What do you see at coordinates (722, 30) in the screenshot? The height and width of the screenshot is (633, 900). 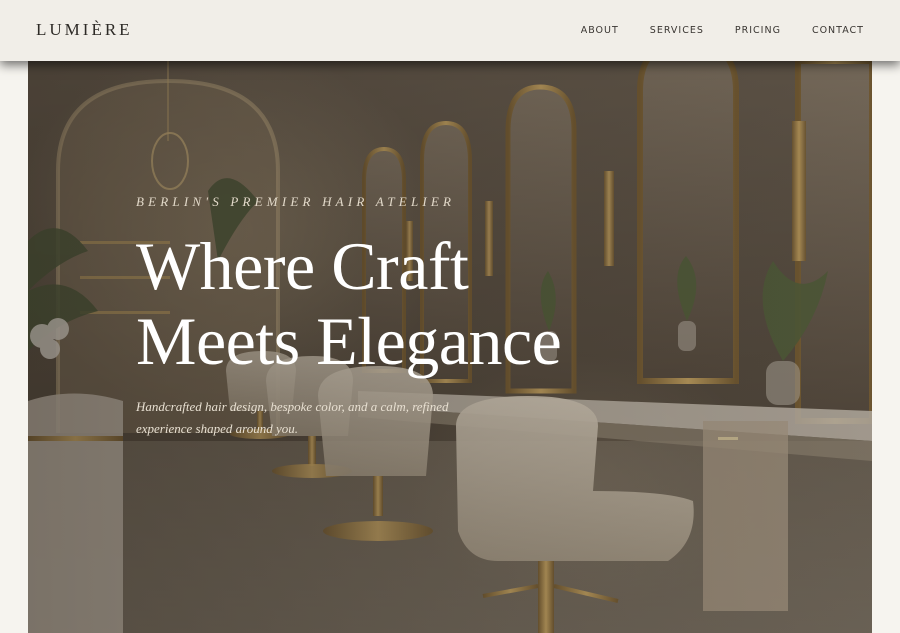 I see `main-nav: ABOUT SERVICES PRICING CONTACT` at bounding box center [722, 30].